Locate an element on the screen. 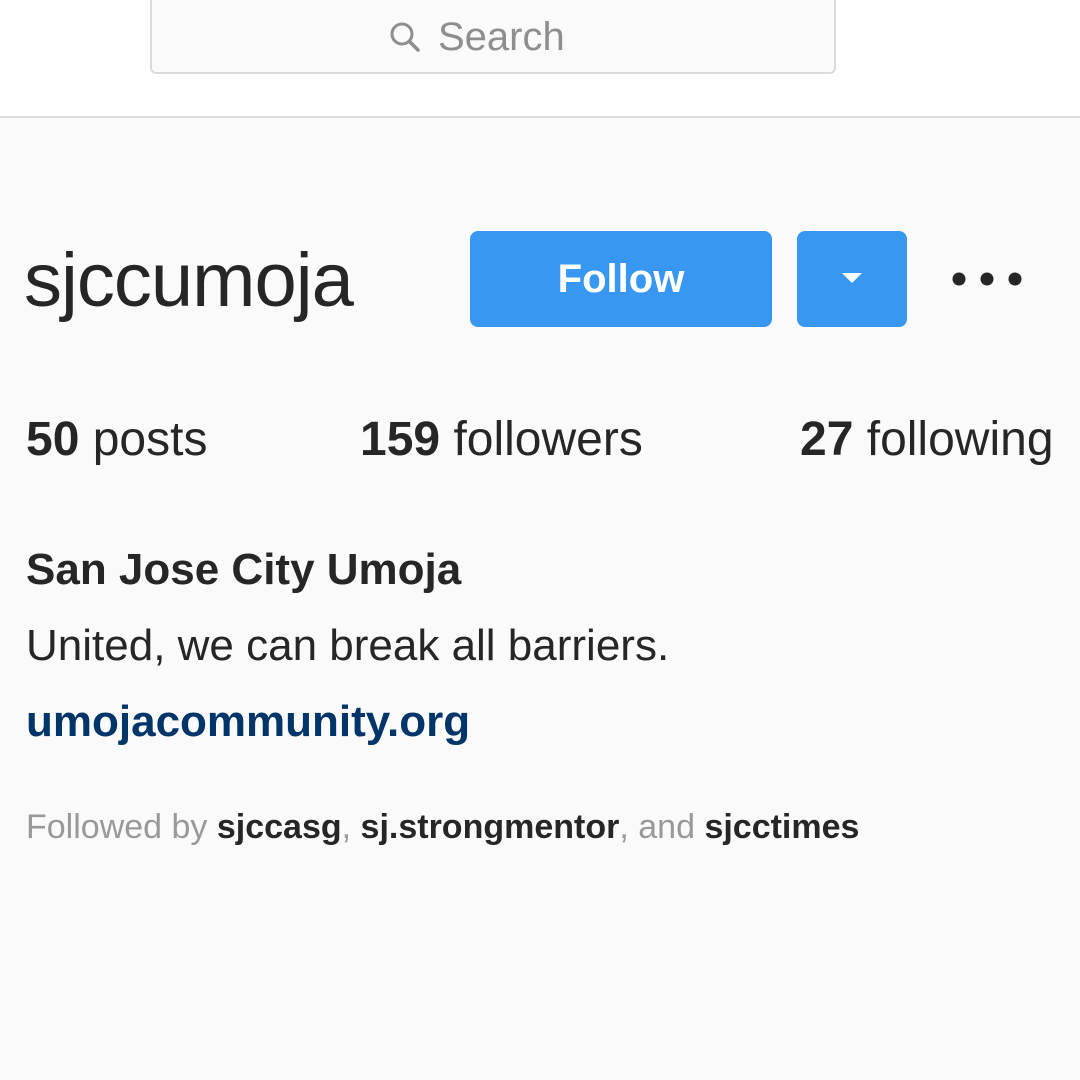 The image size is (1080, 1080). followed-by-user-link: sjcctimes is located at coordinates (781, 827).